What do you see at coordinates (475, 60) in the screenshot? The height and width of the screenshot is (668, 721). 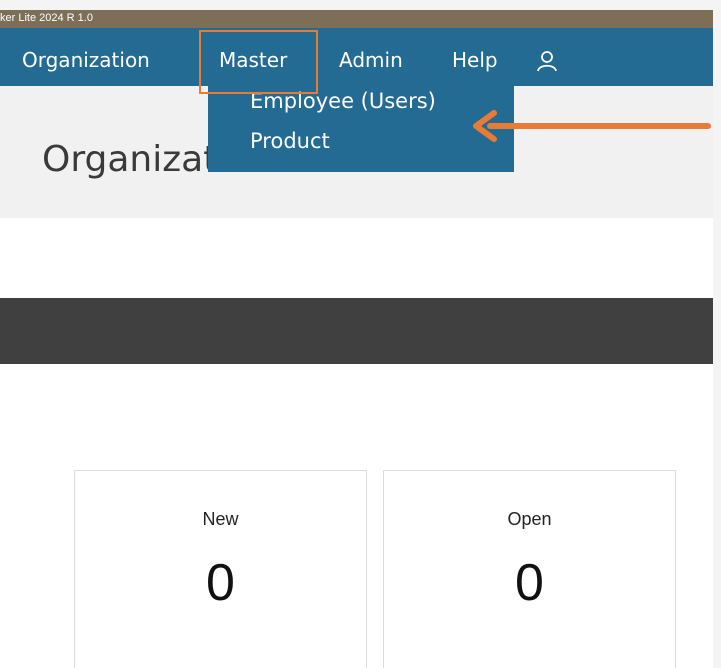 I see `menu-help: Help` at bounding box center [475, 60].